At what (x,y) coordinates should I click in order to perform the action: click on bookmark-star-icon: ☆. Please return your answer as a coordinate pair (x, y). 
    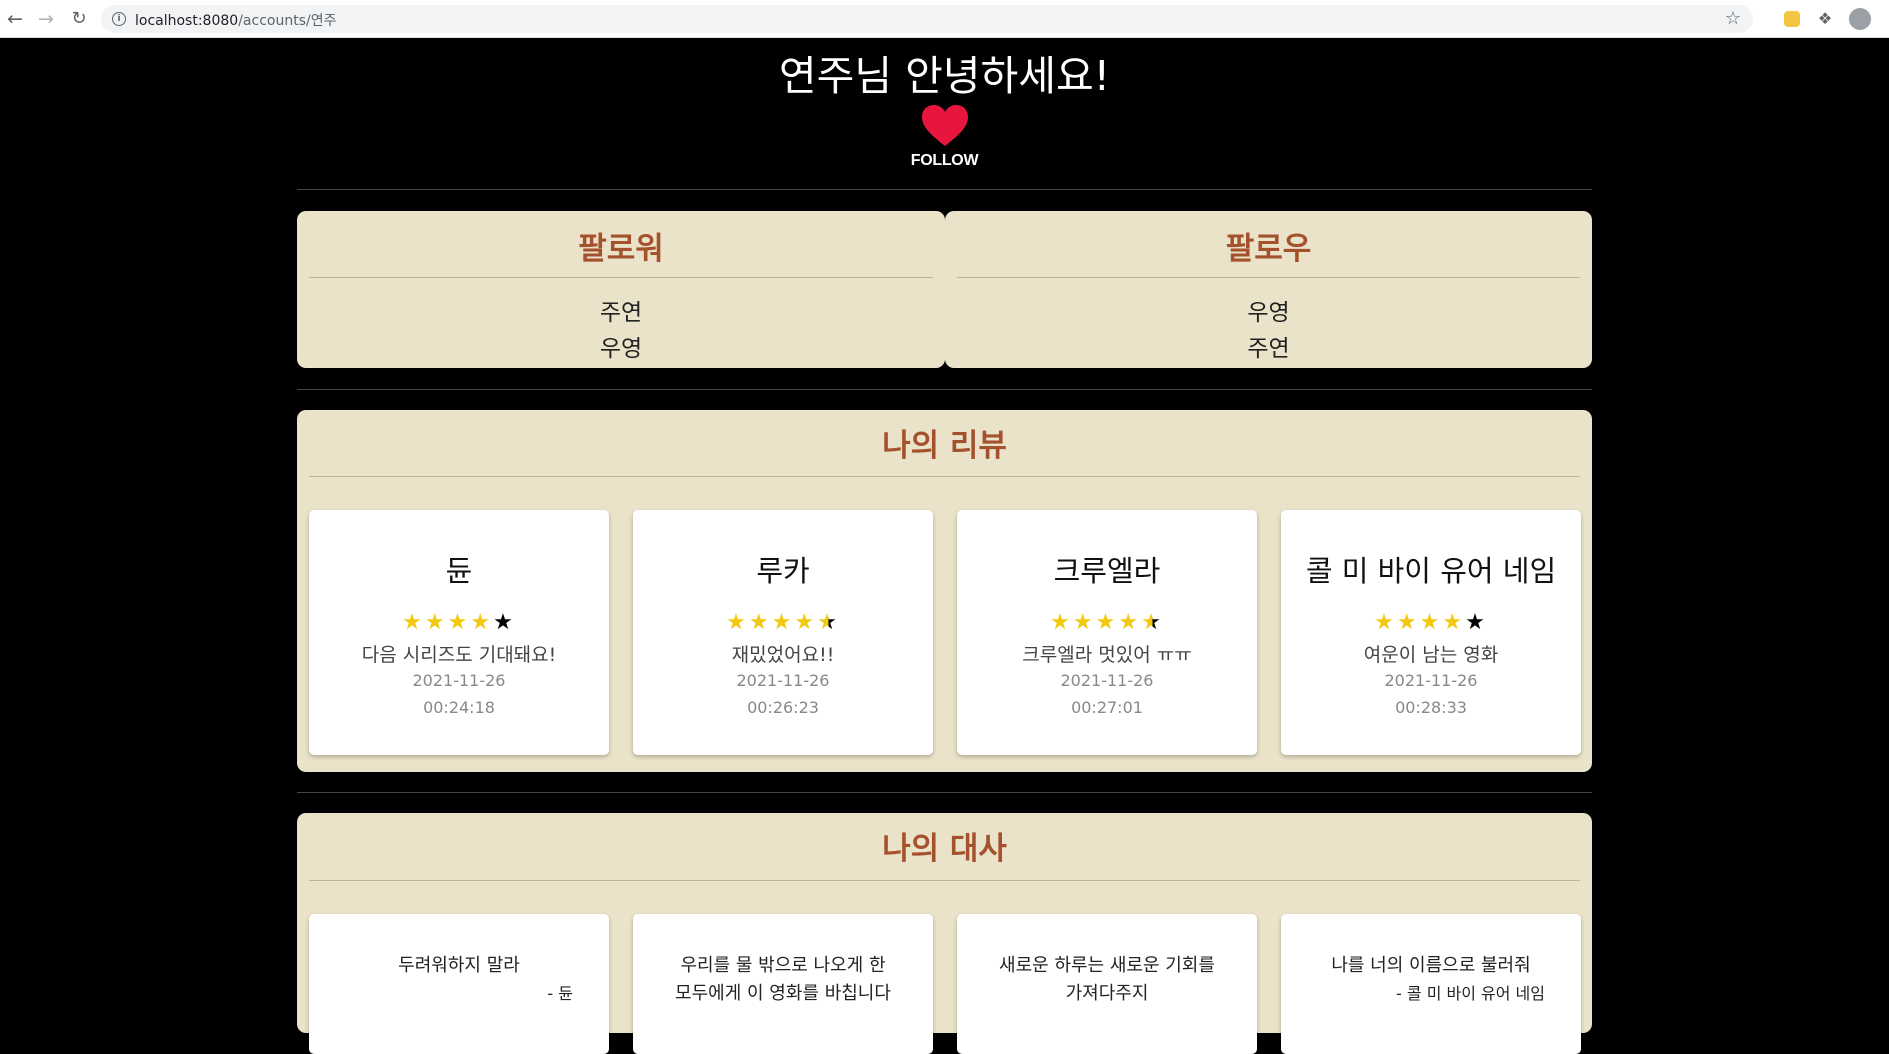
    Looking at the image, I should click on (1733, 18).